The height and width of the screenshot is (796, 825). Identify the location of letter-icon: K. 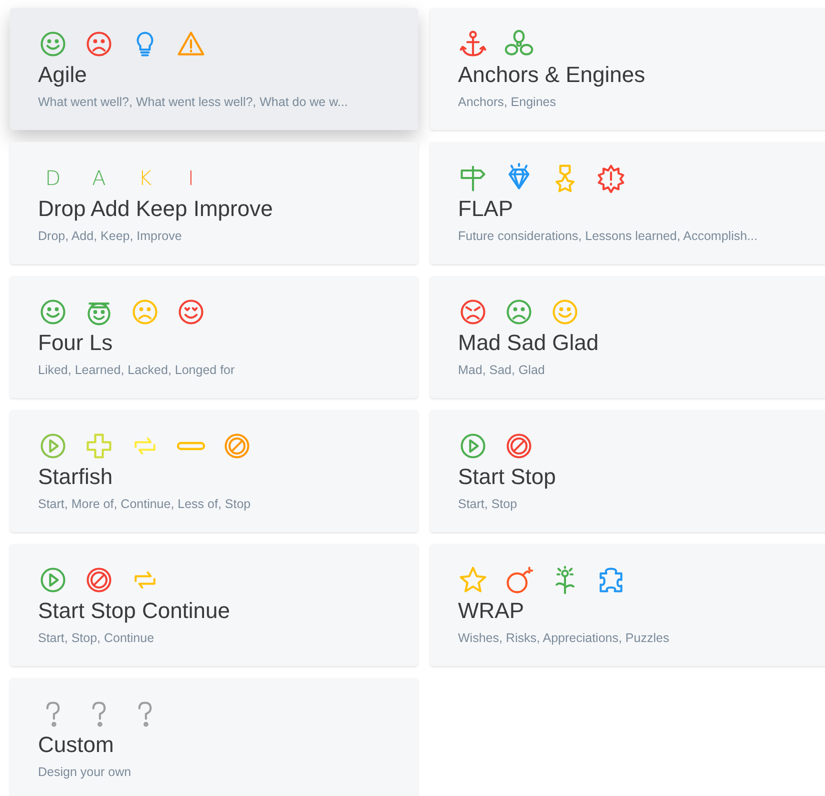
(145, 178).